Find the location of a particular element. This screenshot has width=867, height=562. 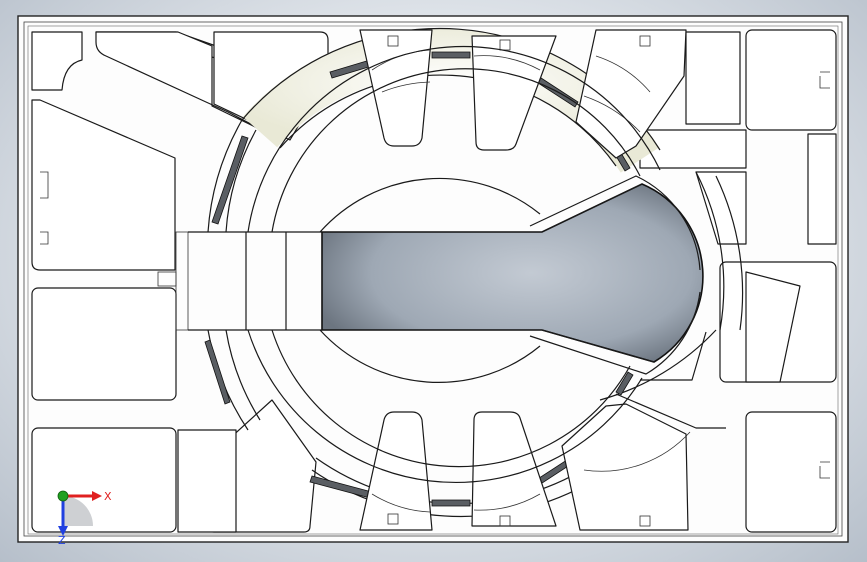

z-axis-label: Z is located at coordinates (62, 540).